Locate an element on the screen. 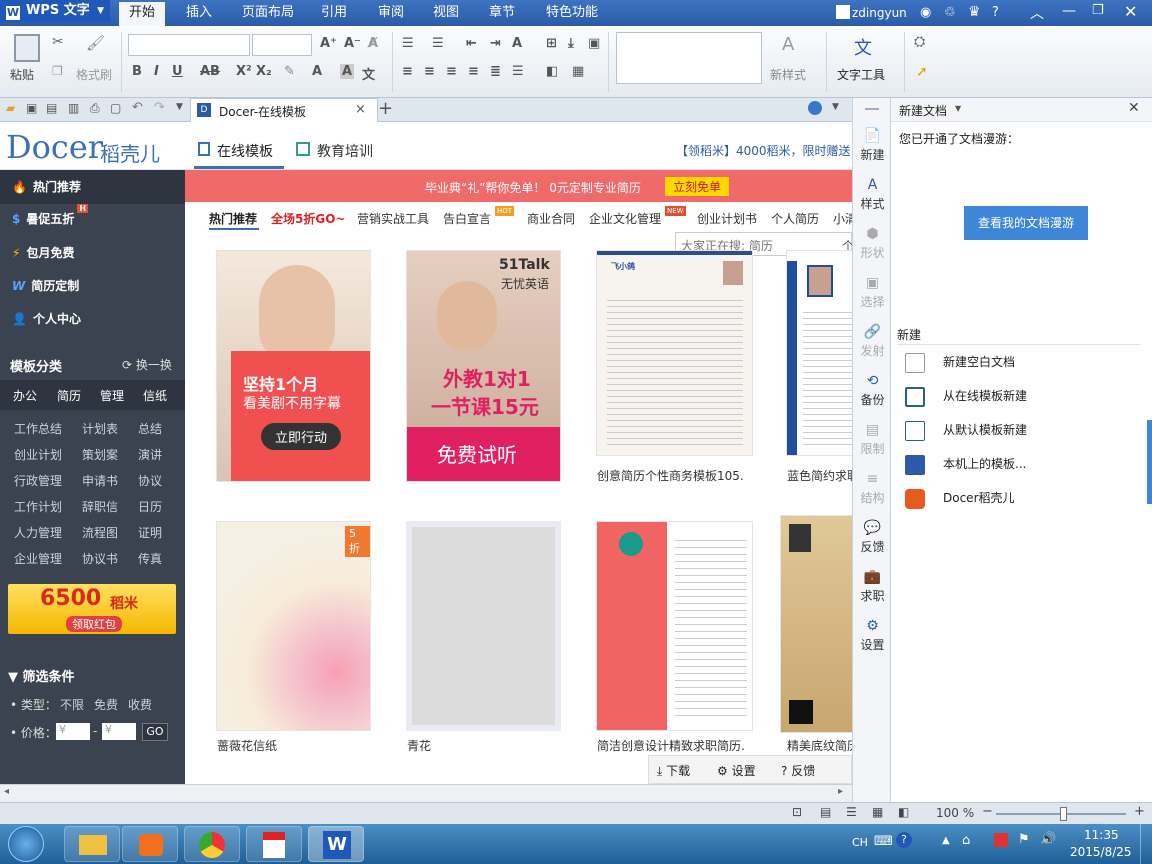  type-paid: 收费 is located at coordinates (140, 704).